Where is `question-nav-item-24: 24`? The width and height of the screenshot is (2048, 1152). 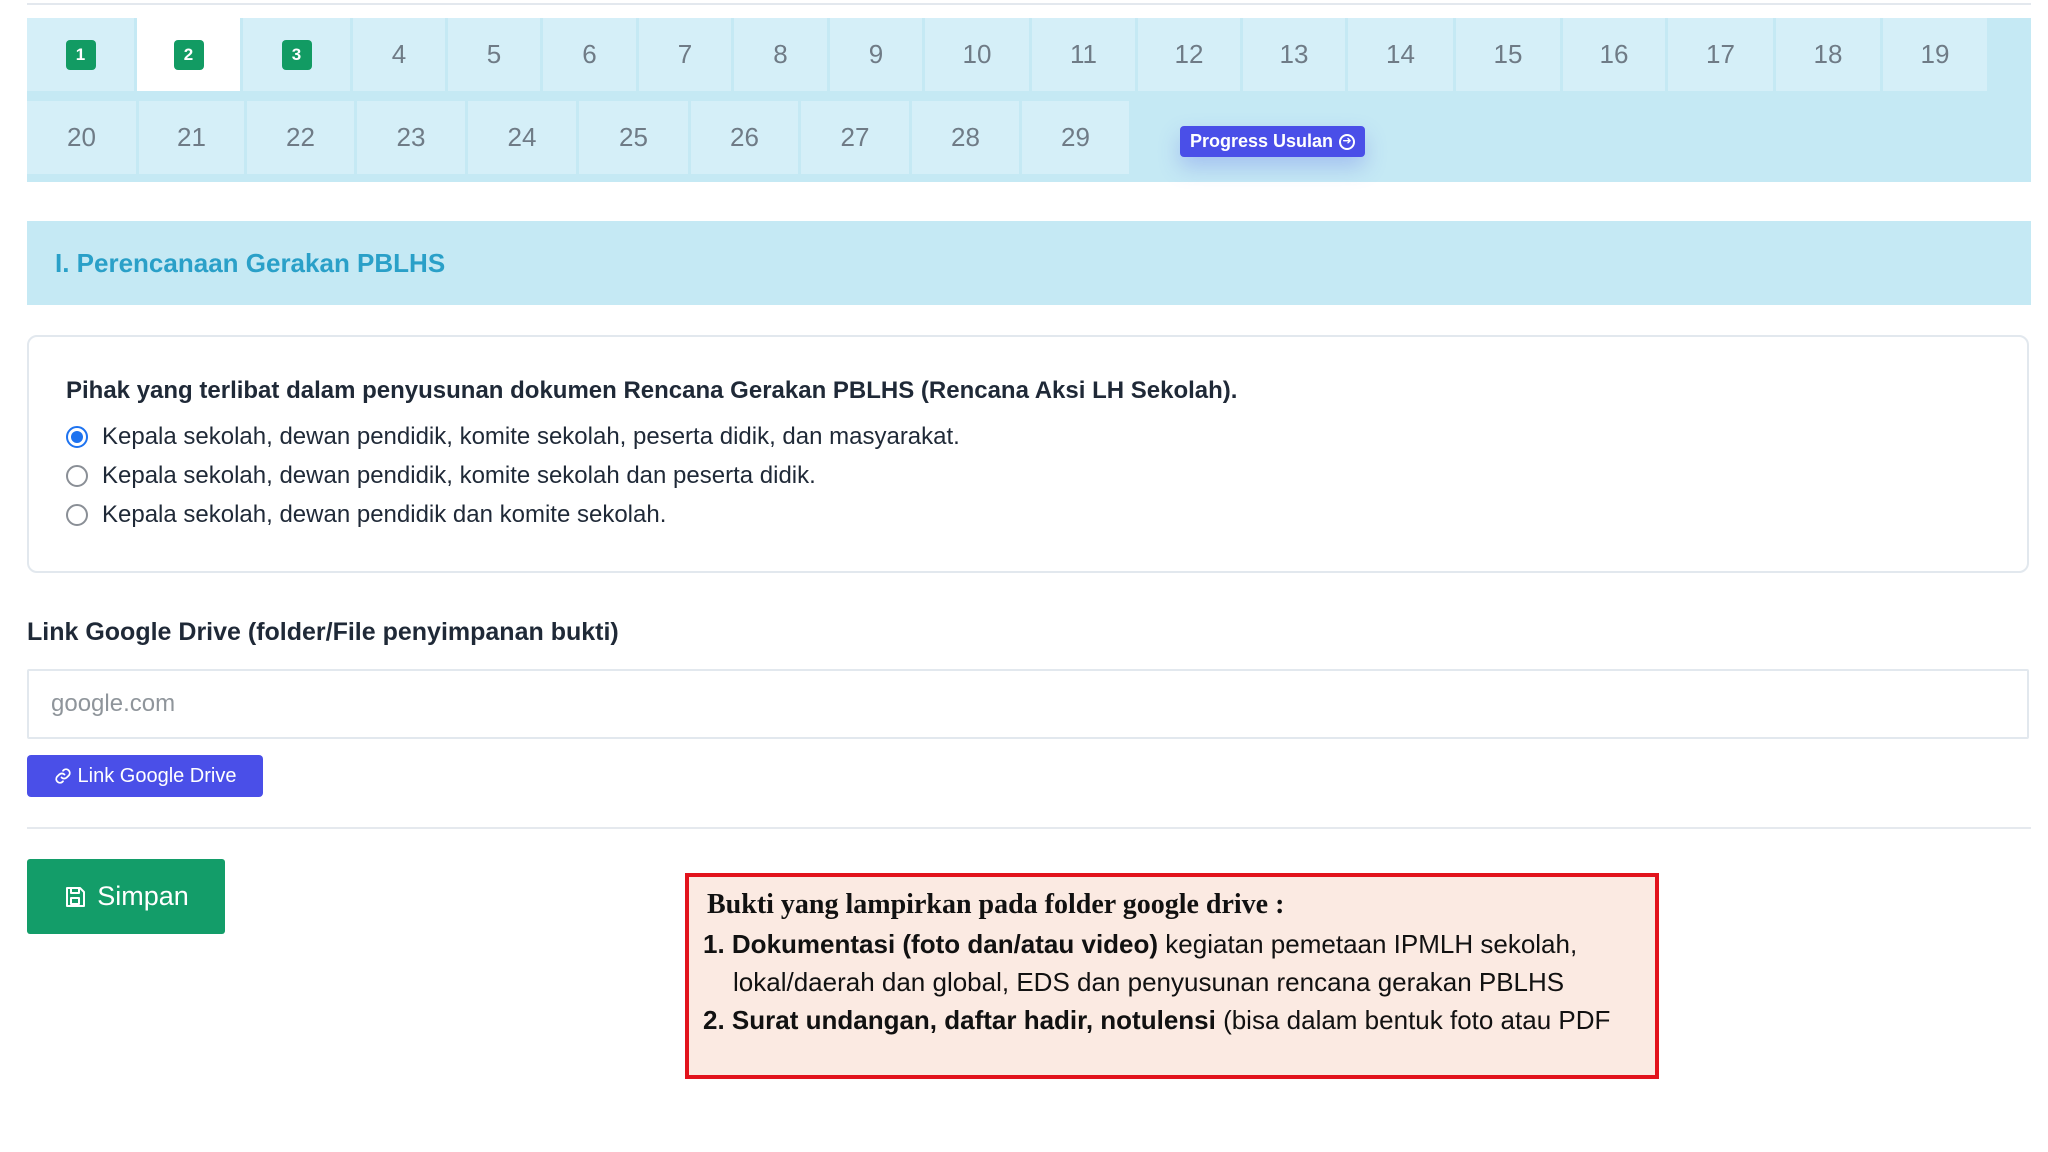 question-nav-item-24: 24 is located at coordinates (522, 137).